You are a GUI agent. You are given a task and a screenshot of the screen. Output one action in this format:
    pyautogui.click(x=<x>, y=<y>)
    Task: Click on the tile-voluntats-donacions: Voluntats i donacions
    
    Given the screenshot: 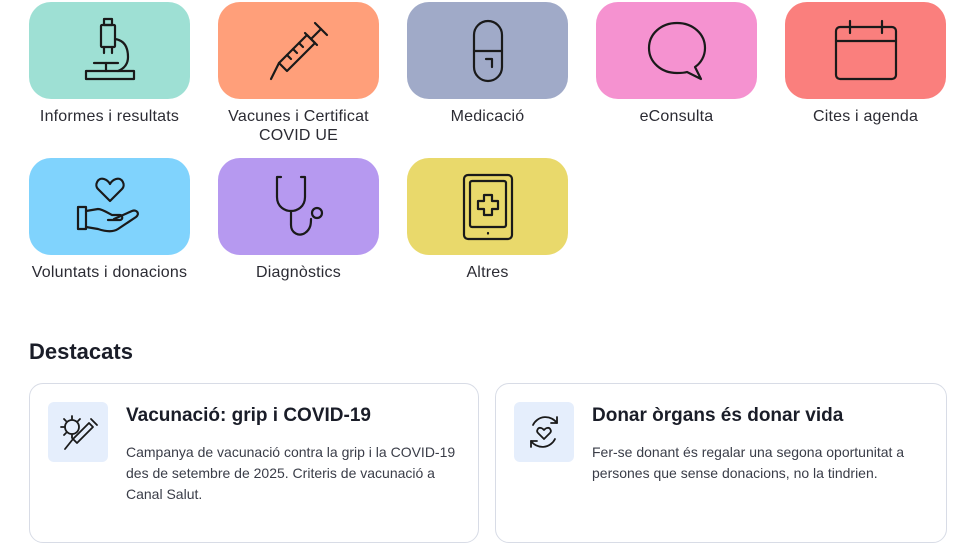 What is the action you would take?
    pyautogui.click(x=109, y=220)
    